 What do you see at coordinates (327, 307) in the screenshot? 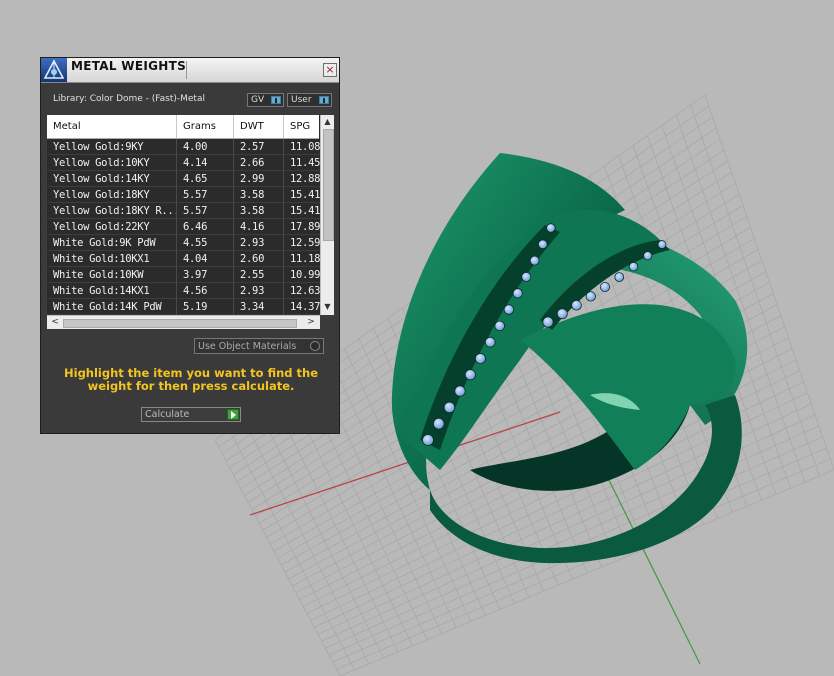
I see `scroll-down-icon: ▼` at bounding box center [327, 307].